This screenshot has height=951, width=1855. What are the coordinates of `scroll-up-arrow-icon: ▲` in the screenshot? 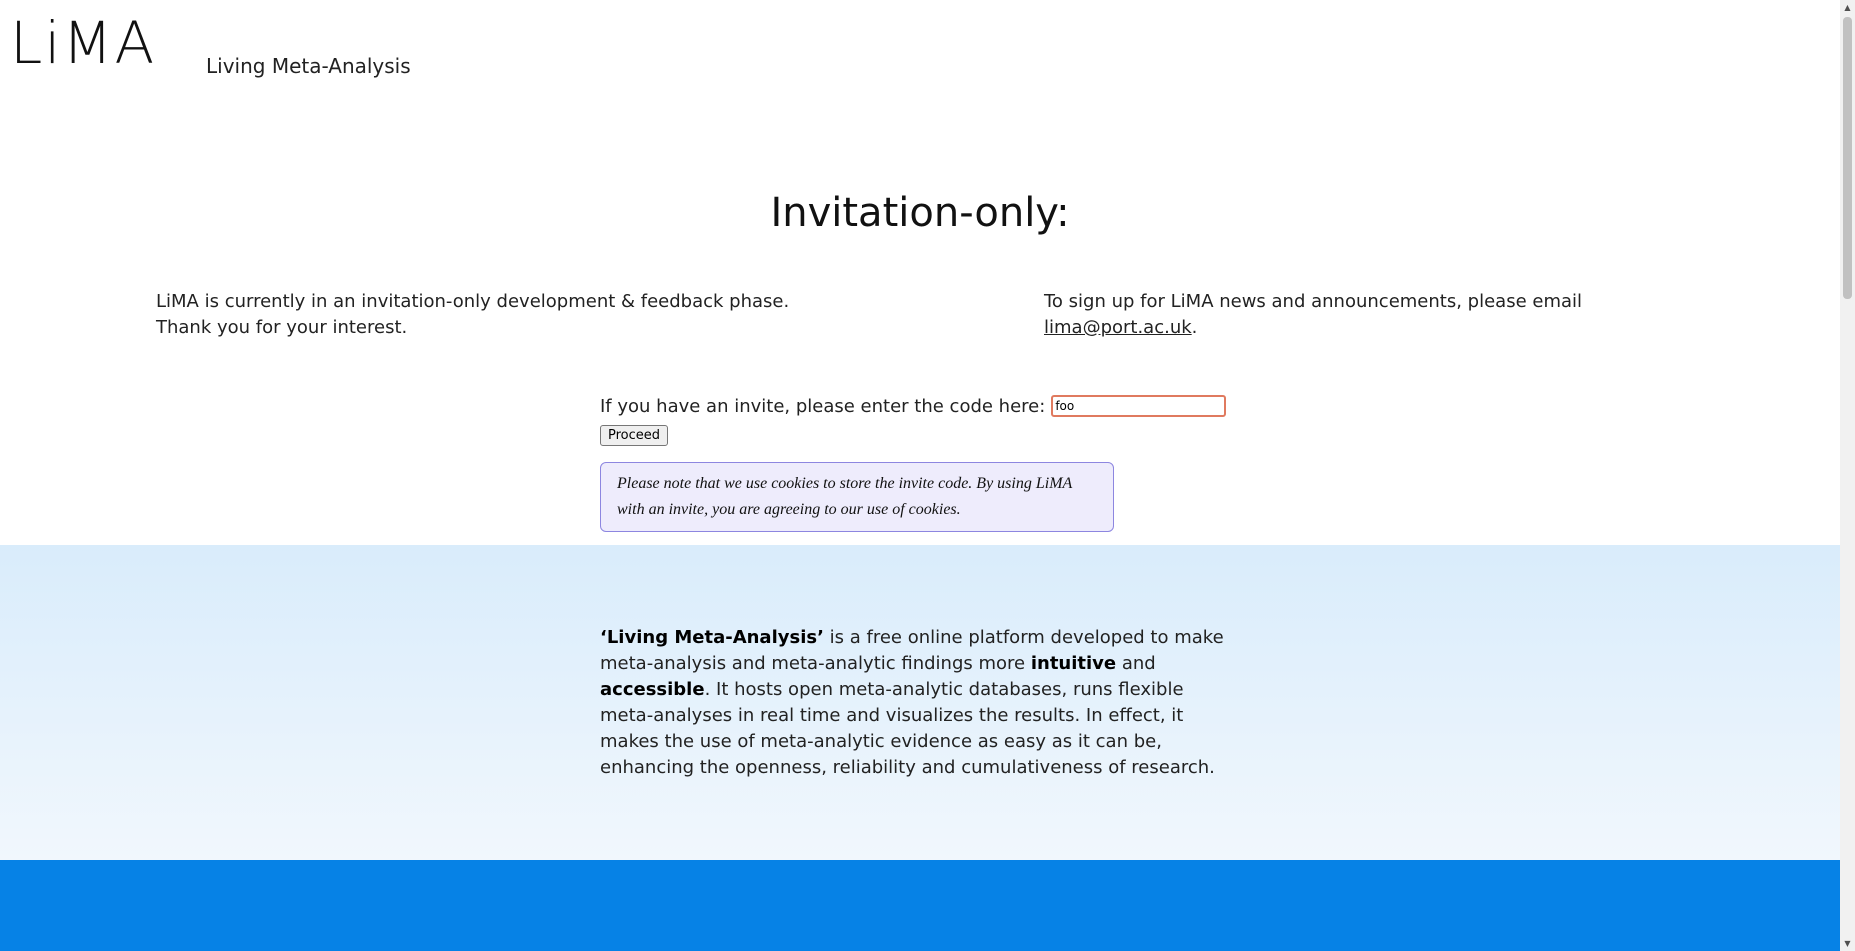 It's located at (1847, 7).